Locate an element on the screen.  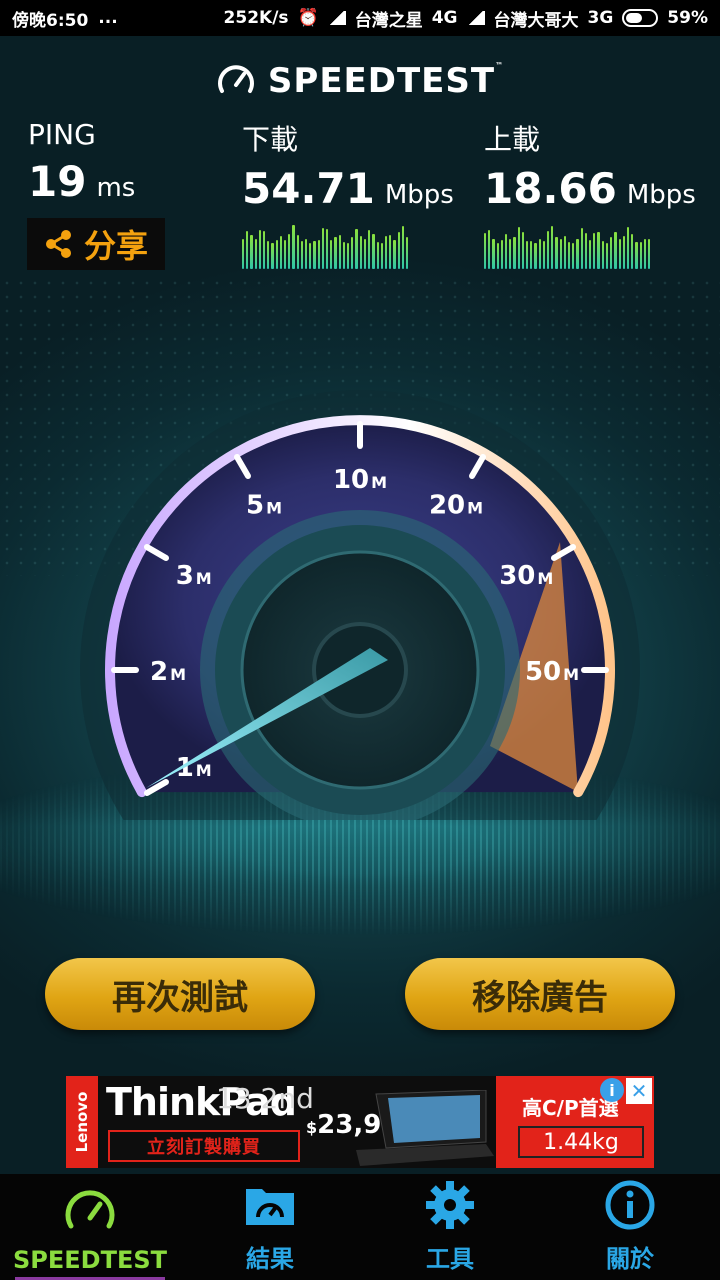
nav-label-about: 關於 is located at coordinates (630, 1259).